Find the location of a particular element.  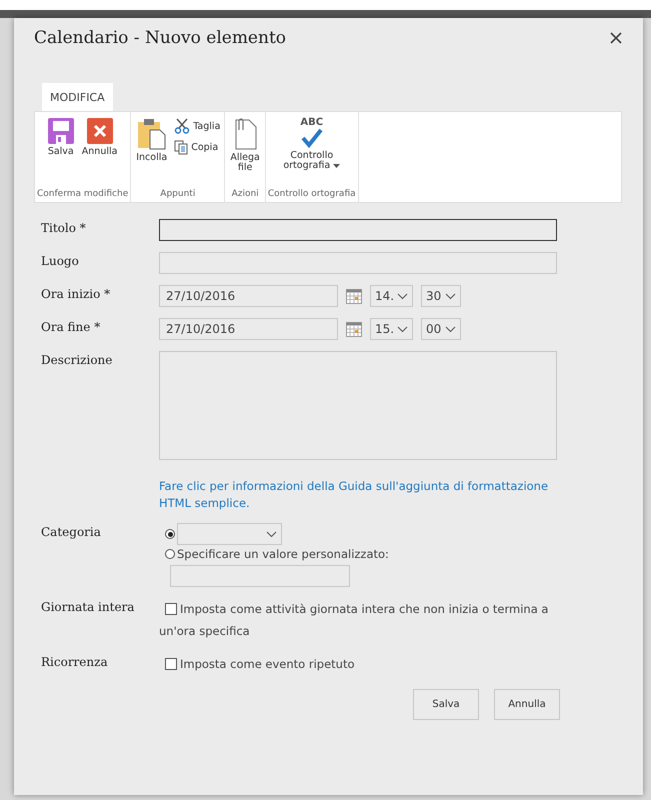

ribbon-tab: MODIFICA is located at coordinates (77, 97).